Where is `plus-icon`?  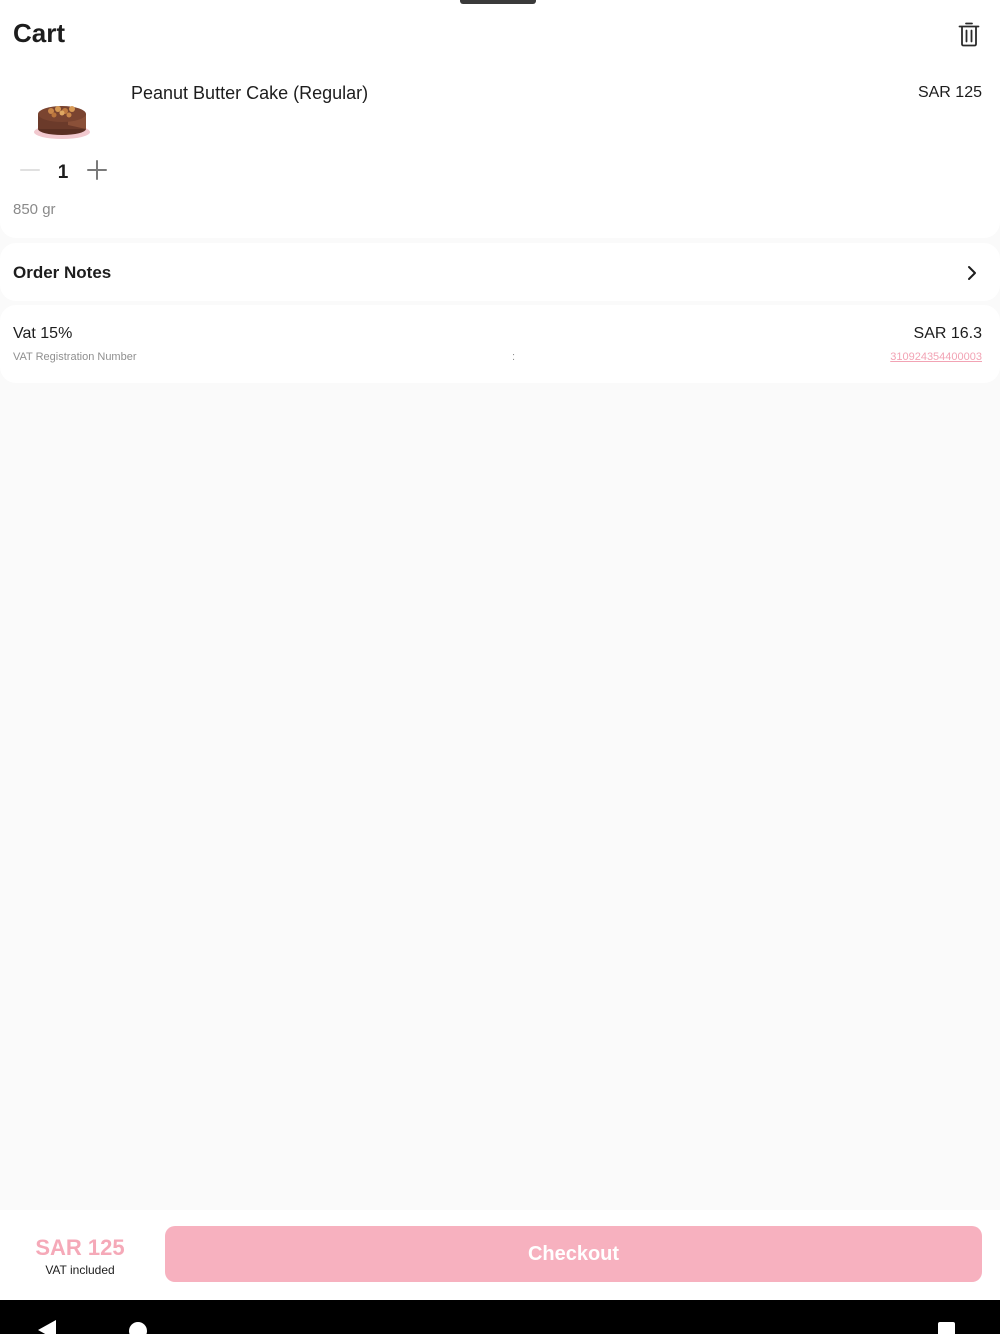
plus-icon is located at coordinates (97, 170).